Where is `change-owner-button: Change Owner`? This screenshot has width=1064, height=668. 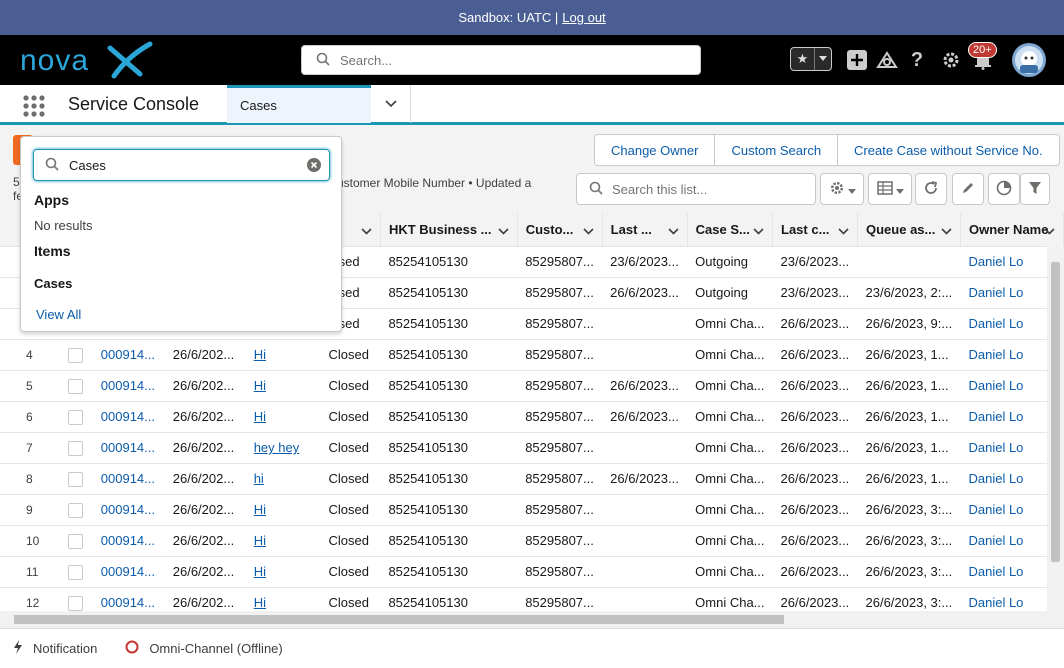
change-owner-button: Change Owner is located at coordinates (655, 150).